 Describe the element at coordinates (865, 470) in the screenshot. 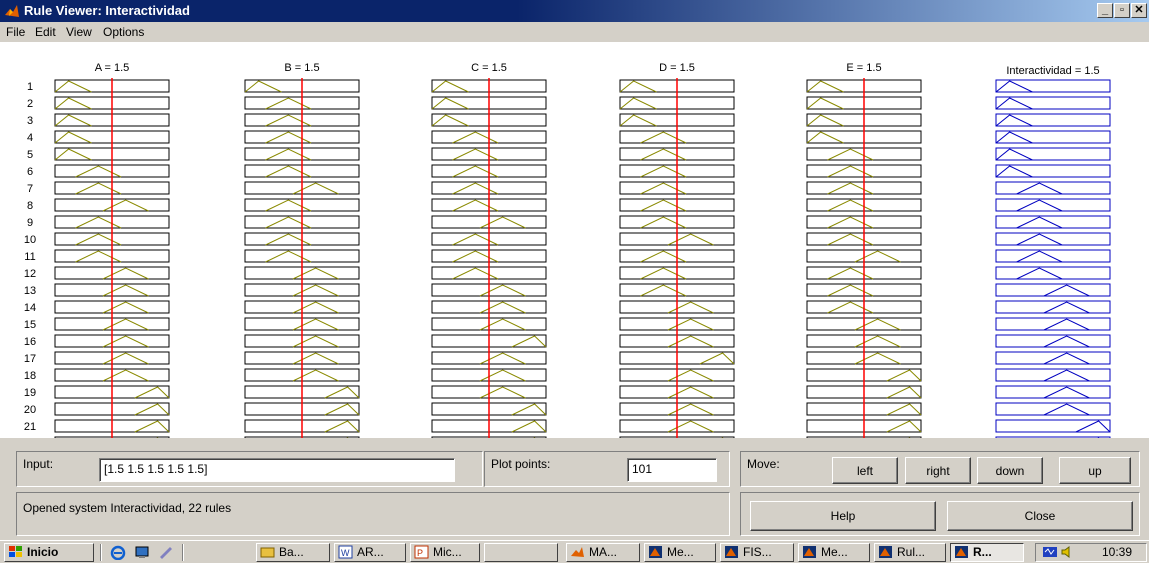

I see `move-left-button: left` at that location.